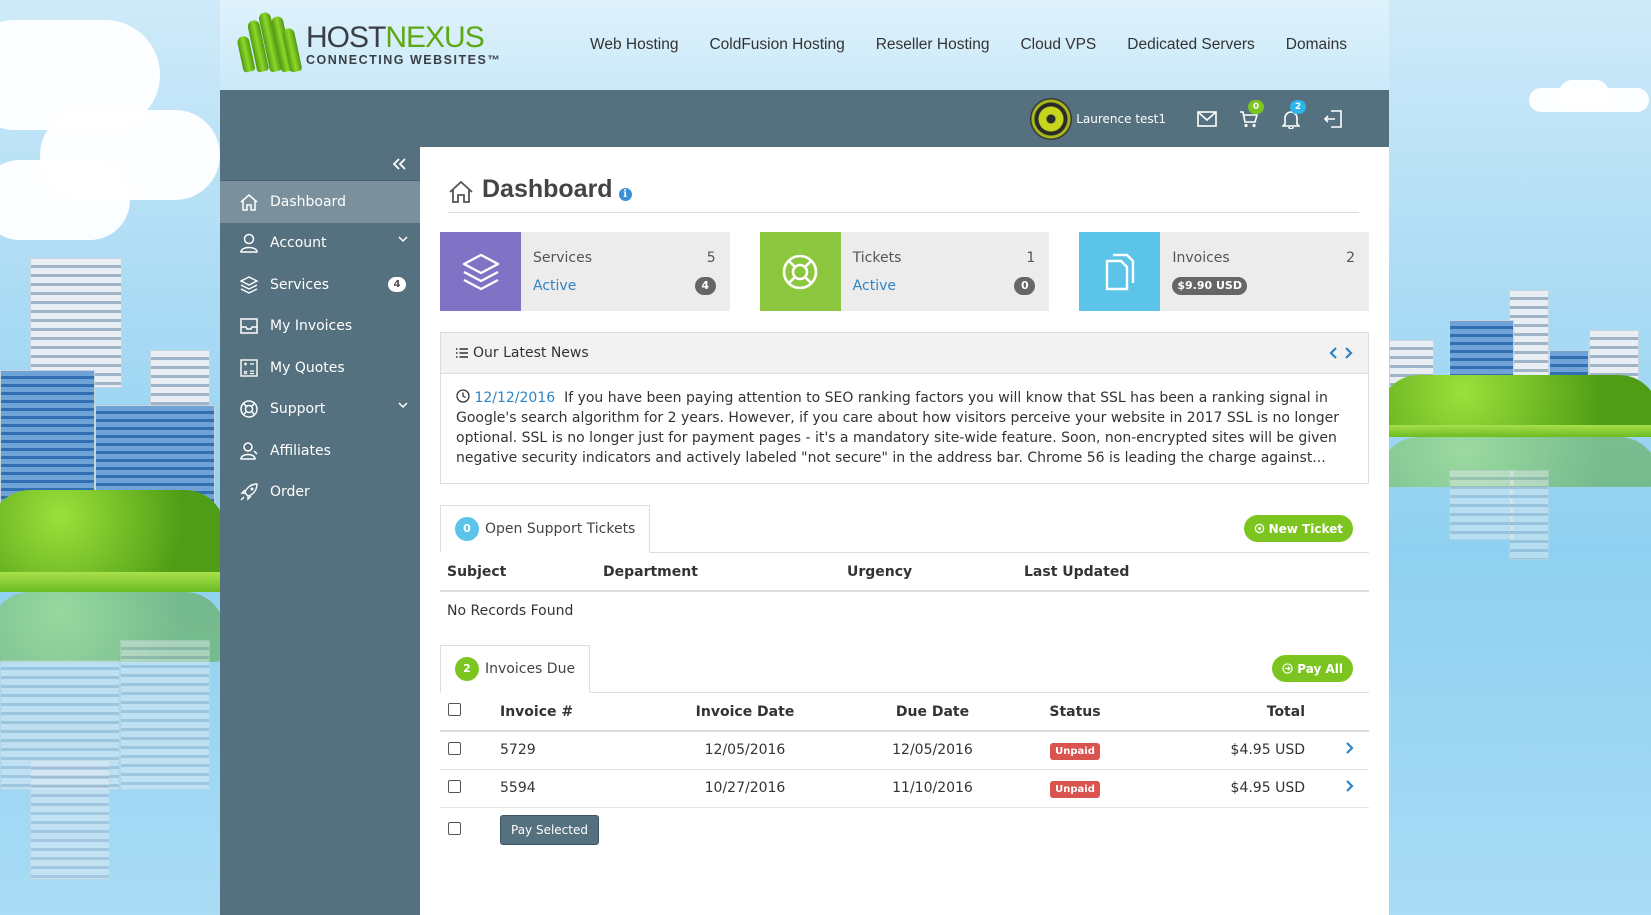 The image size is (1651, 915). Describe the element at coordinates (399, 163) in the screenshot. I see `collapse-sidebar-icon` at that location.